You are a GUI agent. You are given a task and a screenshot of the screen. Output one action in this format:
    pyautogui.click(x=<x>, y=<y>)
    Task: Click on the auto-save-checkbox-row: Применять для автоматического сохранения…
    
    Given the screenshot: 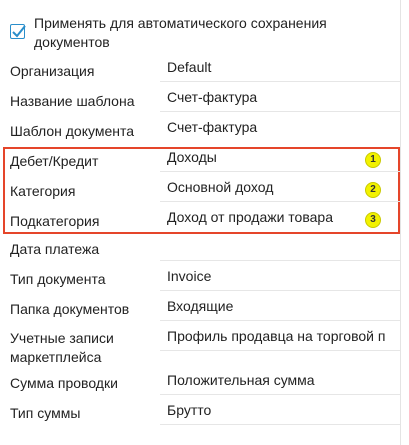 What is the action you would take?
    pyautogui.click(x=205, y=34)
    